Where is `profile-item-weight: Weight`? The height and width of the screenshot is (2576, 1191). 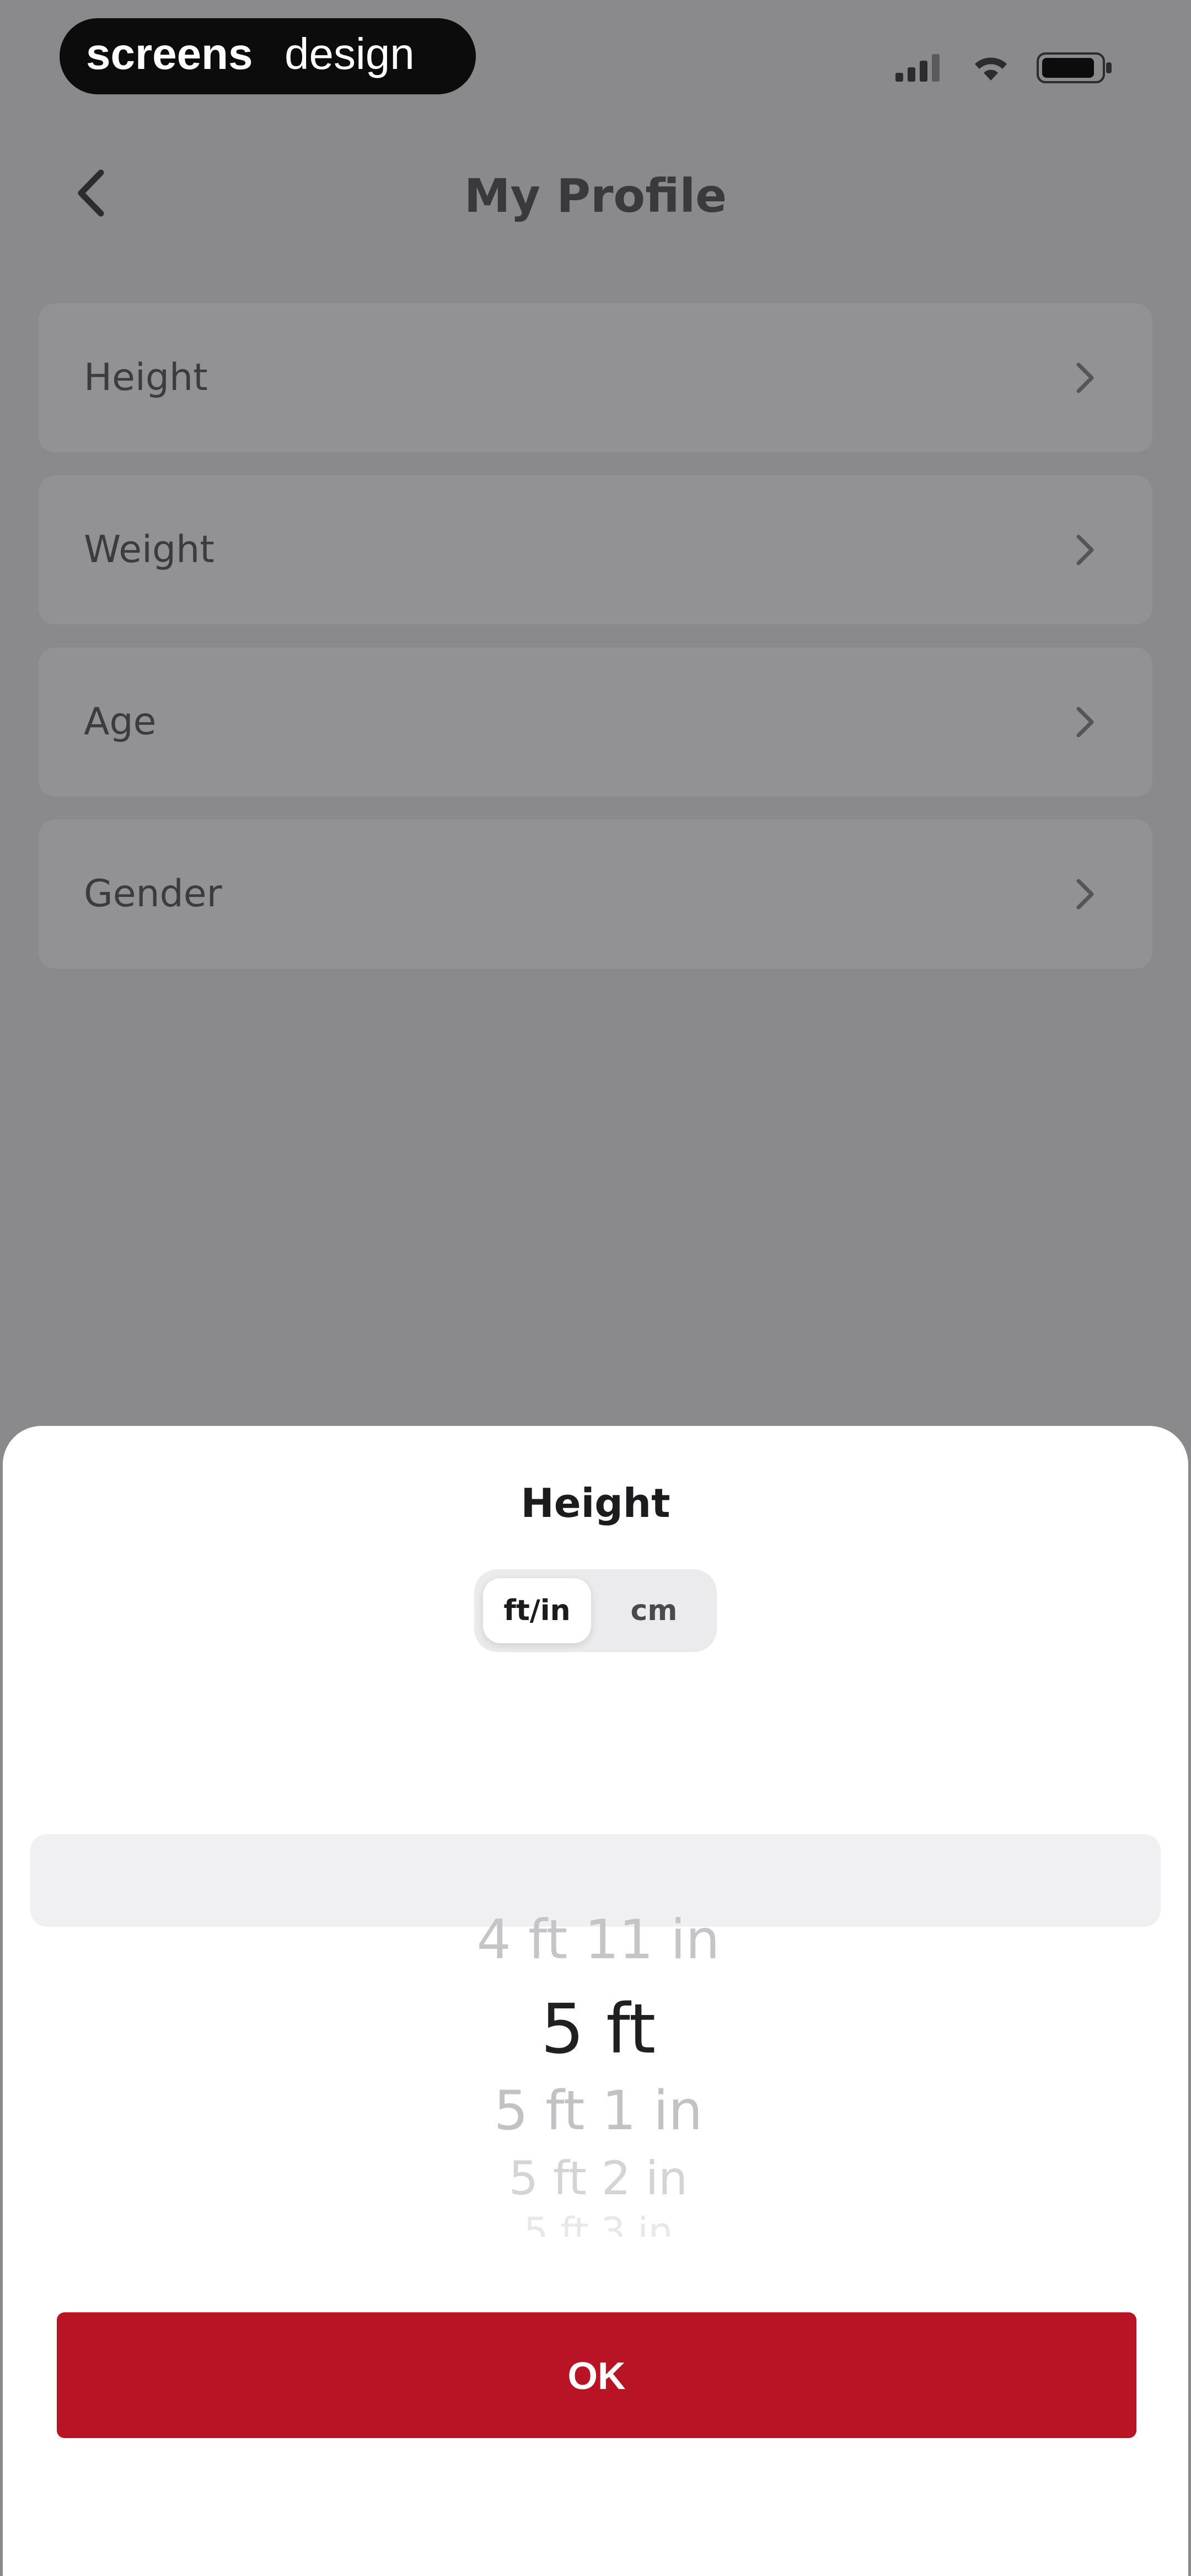 profile-item-weight: Weight is located at coordinates (595, 549).